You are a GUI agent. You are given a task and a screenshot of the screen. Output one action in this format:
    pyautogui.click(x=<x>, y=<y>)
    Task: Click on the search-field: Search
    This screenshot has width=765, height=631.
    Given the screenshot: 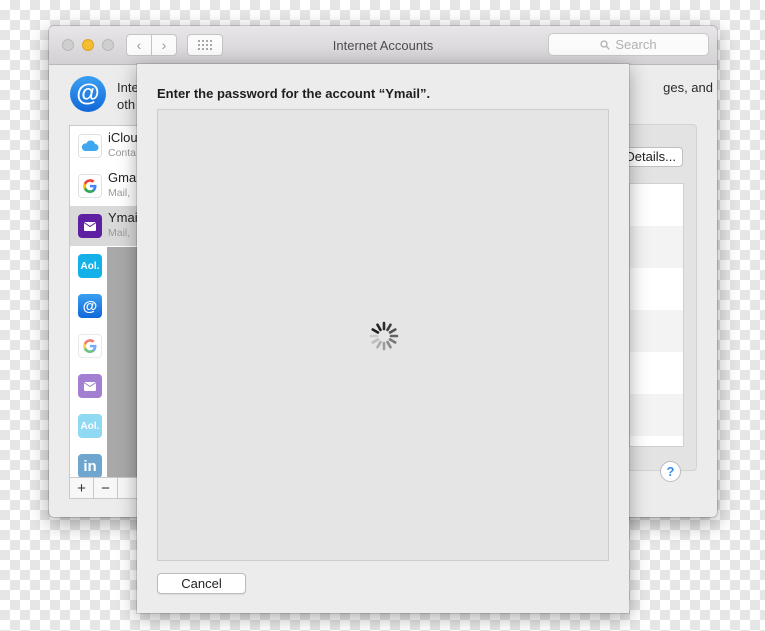 What is the action you would take?
    pyautogui.click(x=628, y=44)
    